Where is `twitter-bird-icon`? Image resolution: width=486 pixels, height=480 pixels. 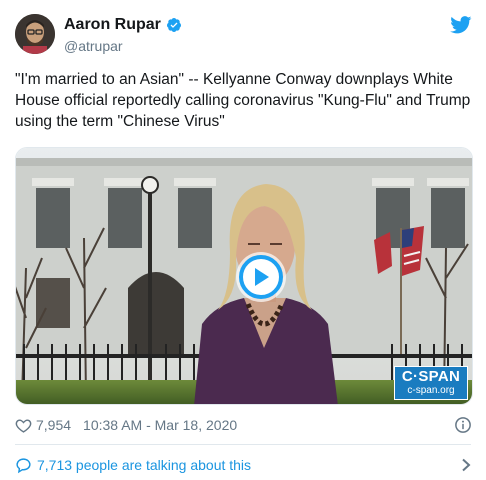
twitter-bird-icon is located at coordinates (461, 25).